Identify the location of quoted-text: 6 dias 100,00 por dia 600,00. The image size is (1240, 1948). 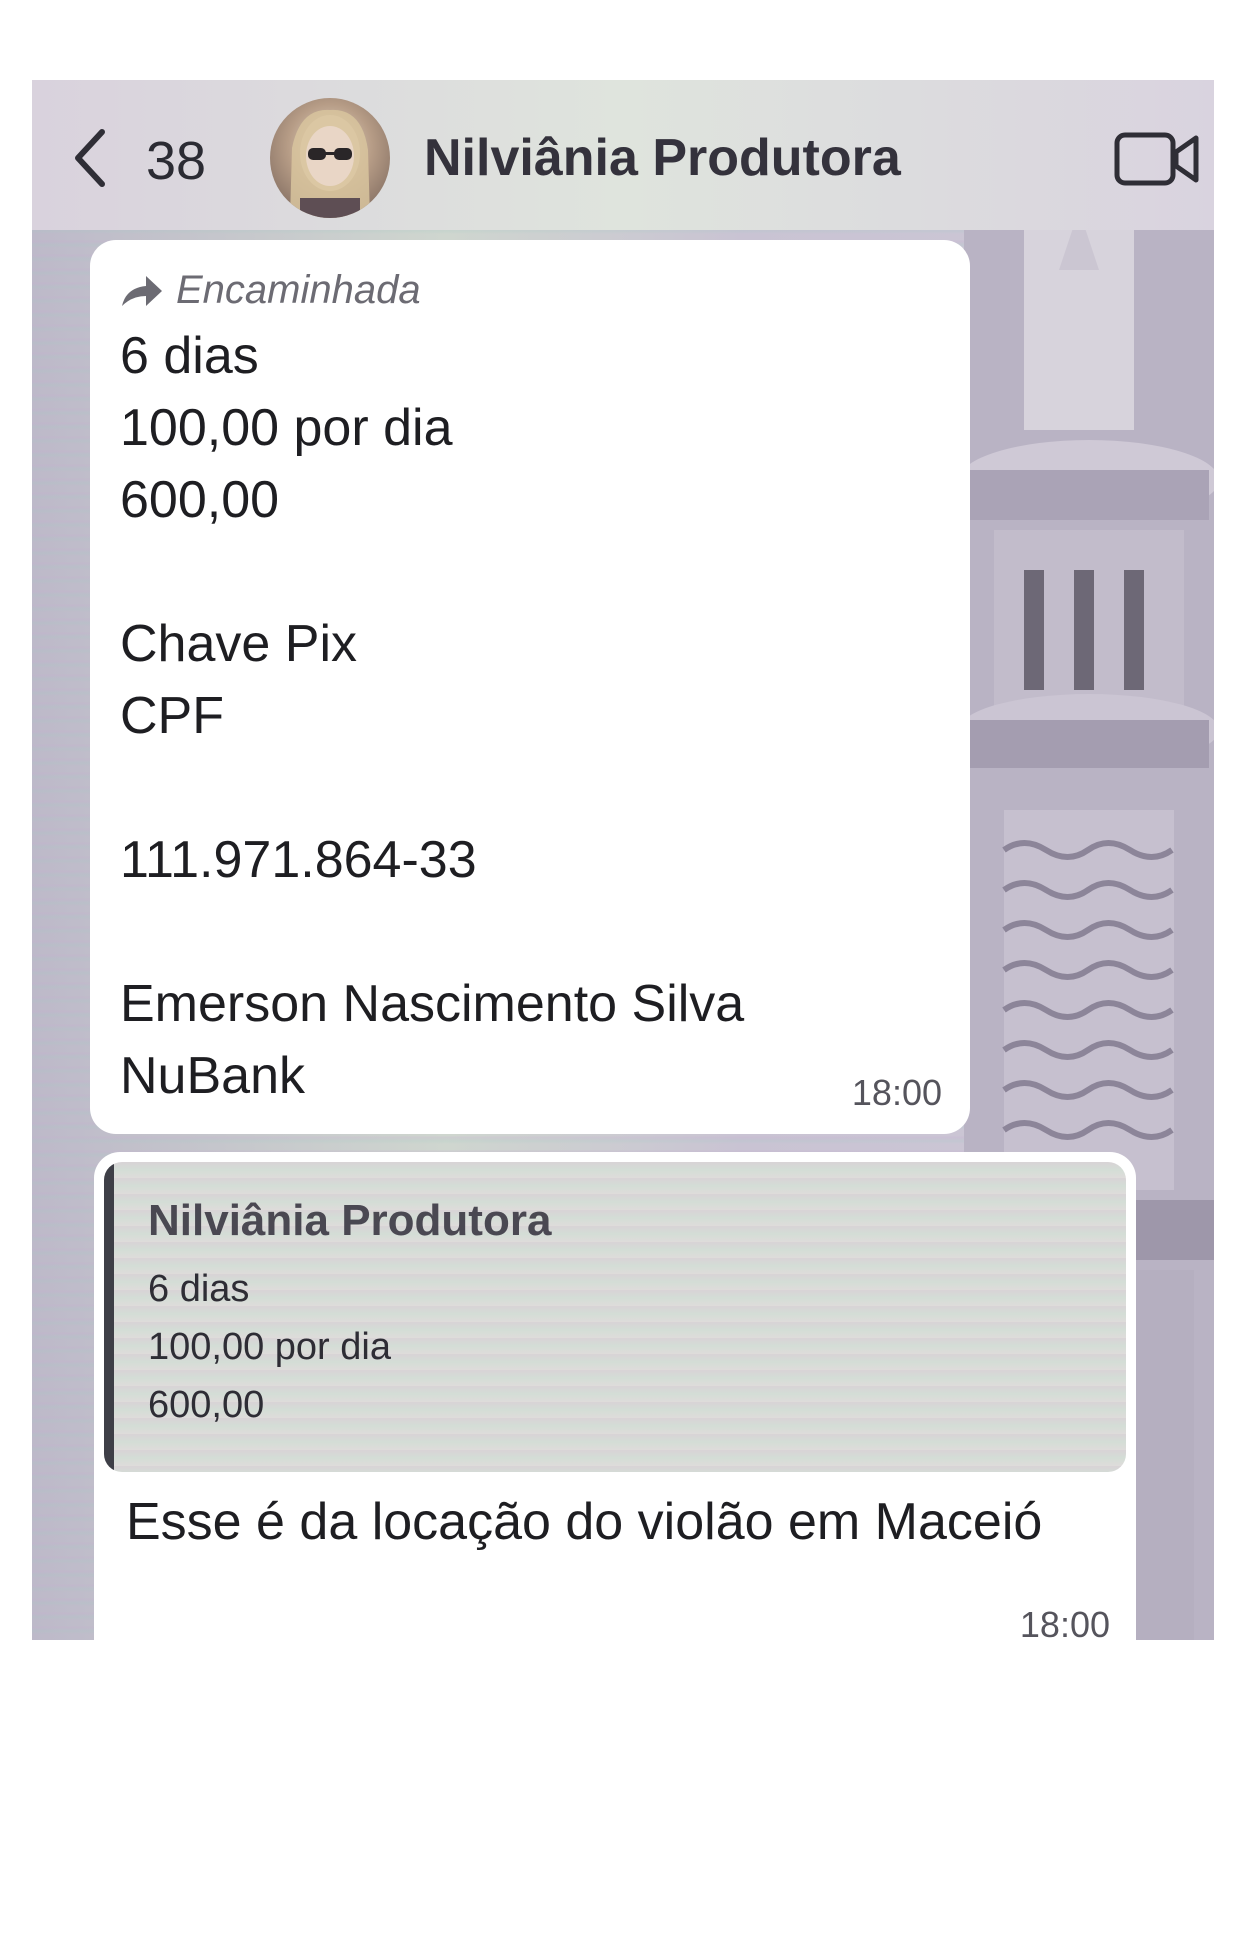
(269, 1347).